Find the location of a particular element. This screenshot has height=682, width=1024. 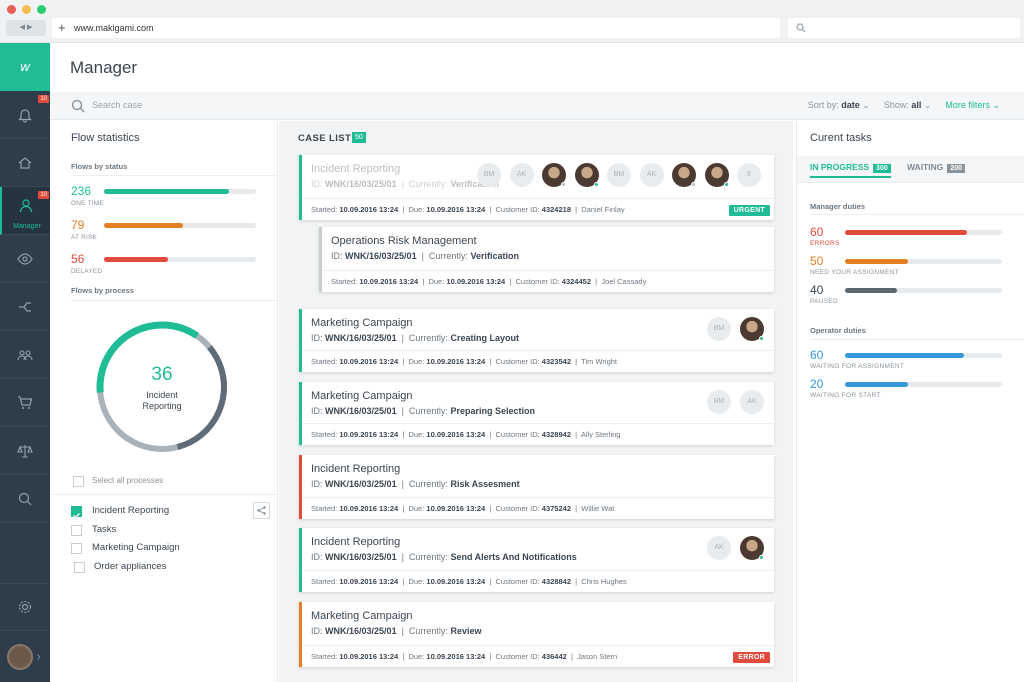

sidebar-item-notifications: 10 is located at coordinates (25, 115).